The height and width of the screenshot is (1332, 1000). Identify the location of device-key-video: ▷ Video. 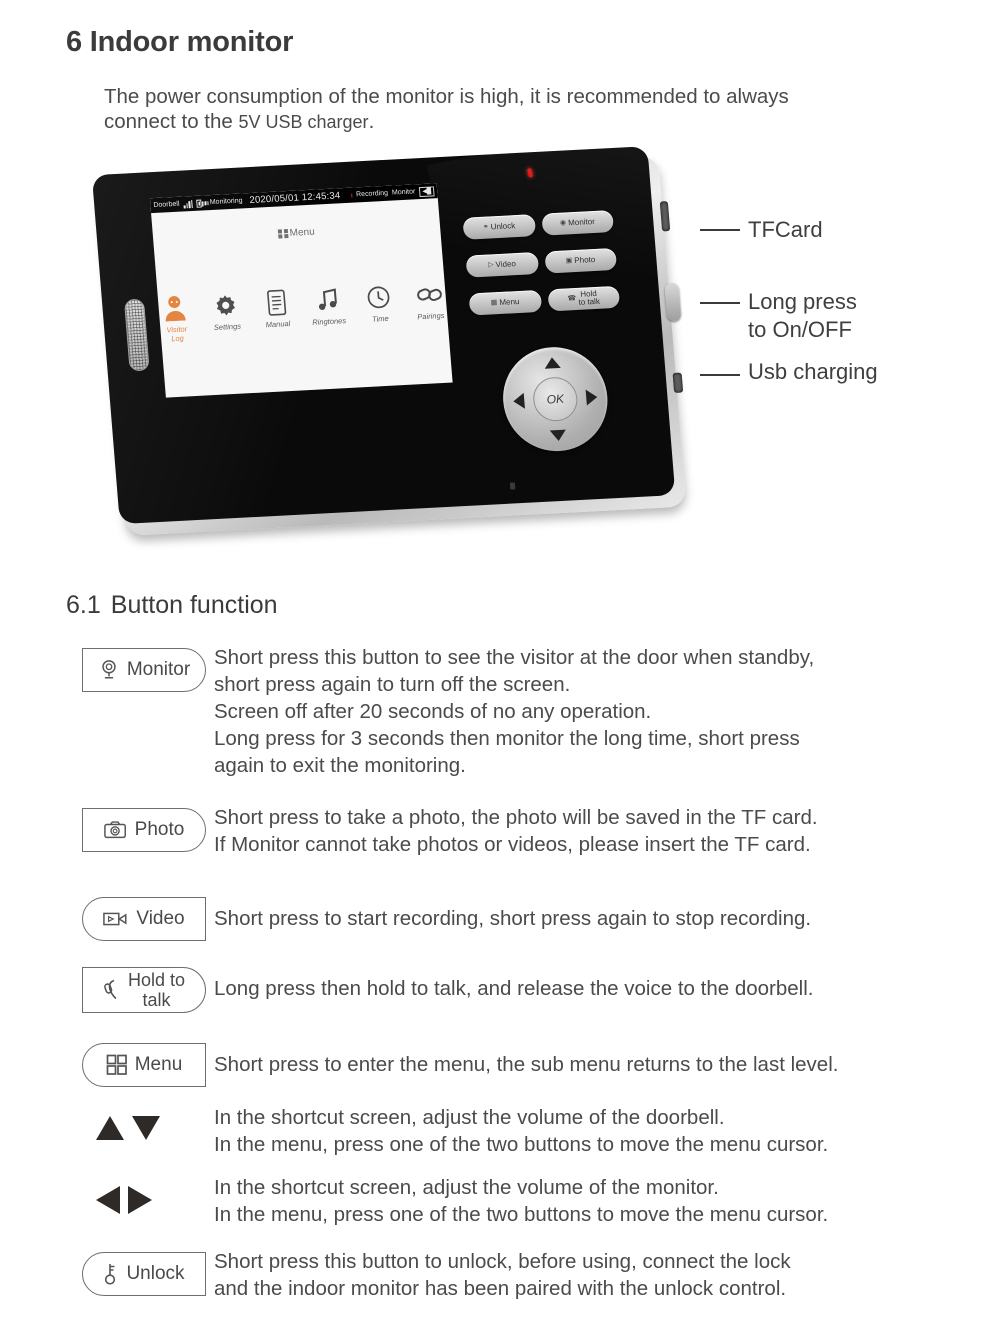
(502, 265).